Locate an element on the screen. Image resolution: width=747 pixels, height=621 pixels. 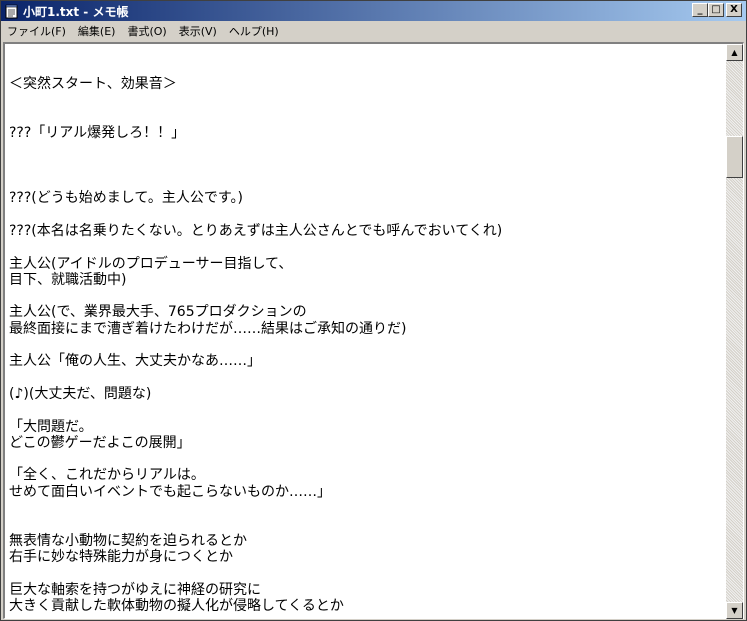
text-line: 目下、就職活動中) is located at coordinates (255, 280).